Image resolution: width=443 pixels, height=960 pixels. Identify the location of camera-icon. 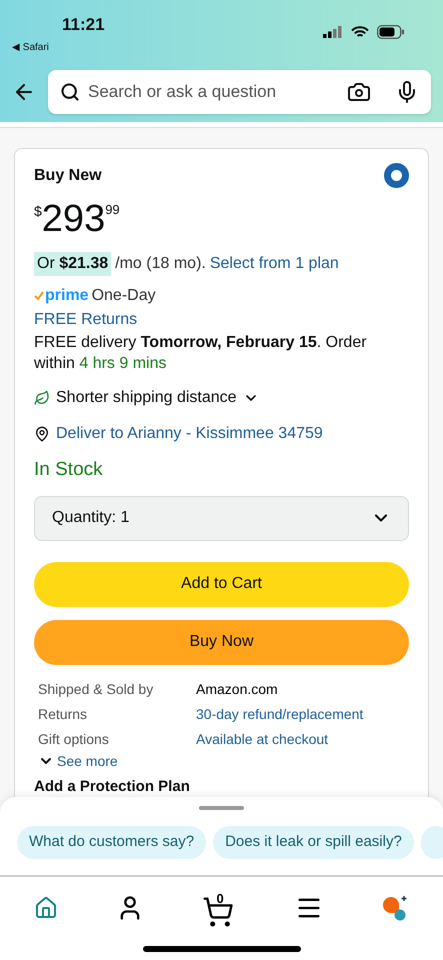
(359, 92).